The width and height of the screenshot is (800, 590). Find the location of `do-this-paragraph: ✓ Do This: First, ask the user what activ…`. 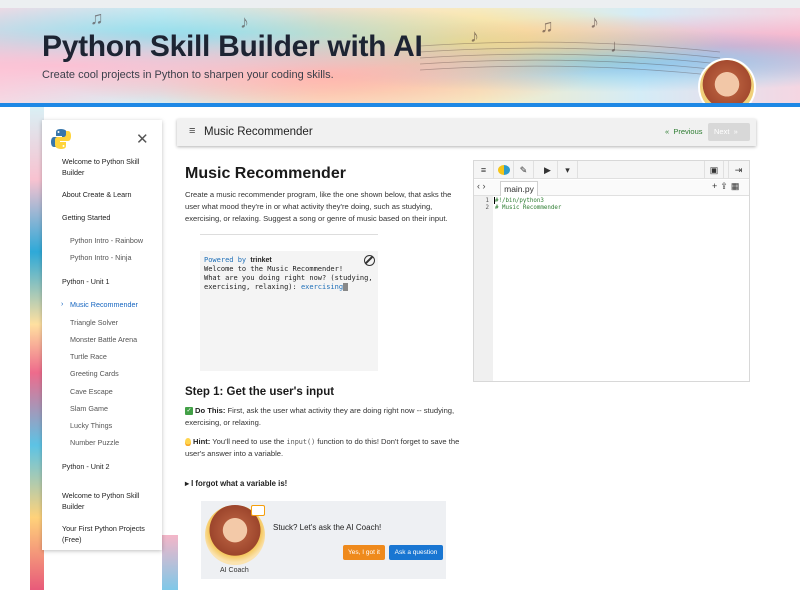

do-this-paragraph: ✓ Do This: First, ask the user what activ… is located at coordinates (320, 416).